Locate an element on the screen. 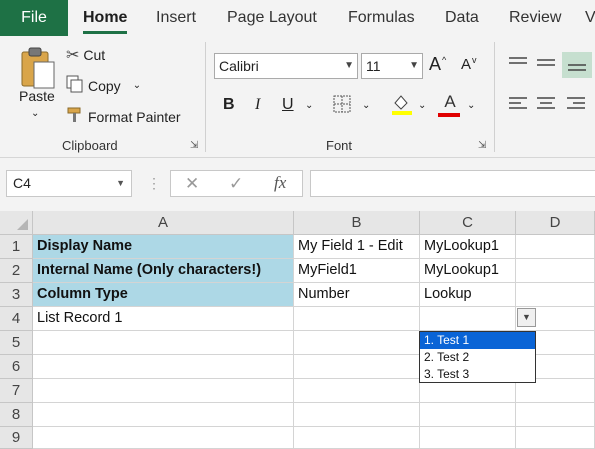  table-cell: Number is located at coordinates (357, 295).